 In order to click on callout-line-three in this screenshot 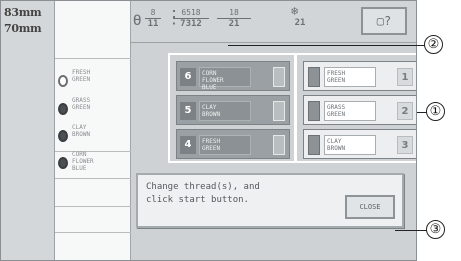, I will do `click(411, 230)`.